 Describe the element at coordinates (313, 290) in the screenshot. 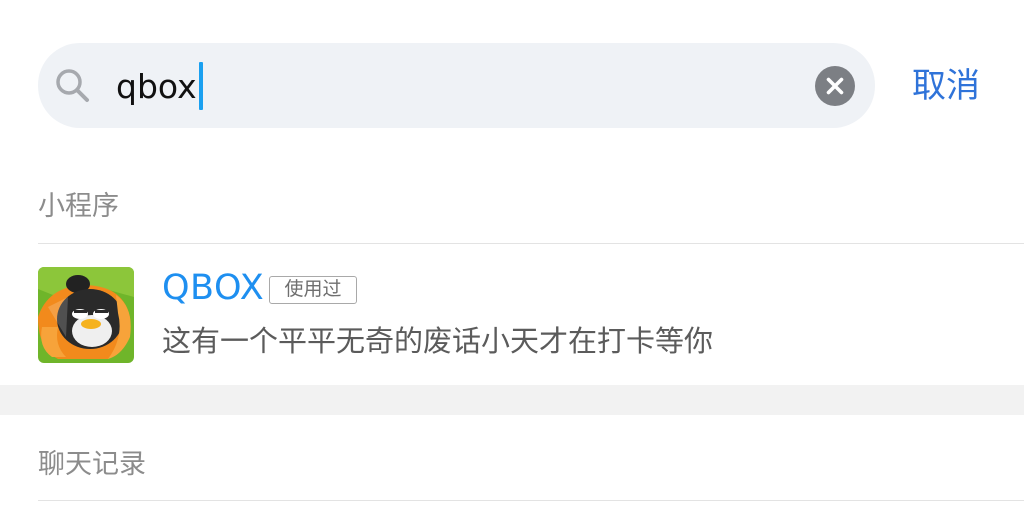

I see `used-badge: 使用过` at that location.